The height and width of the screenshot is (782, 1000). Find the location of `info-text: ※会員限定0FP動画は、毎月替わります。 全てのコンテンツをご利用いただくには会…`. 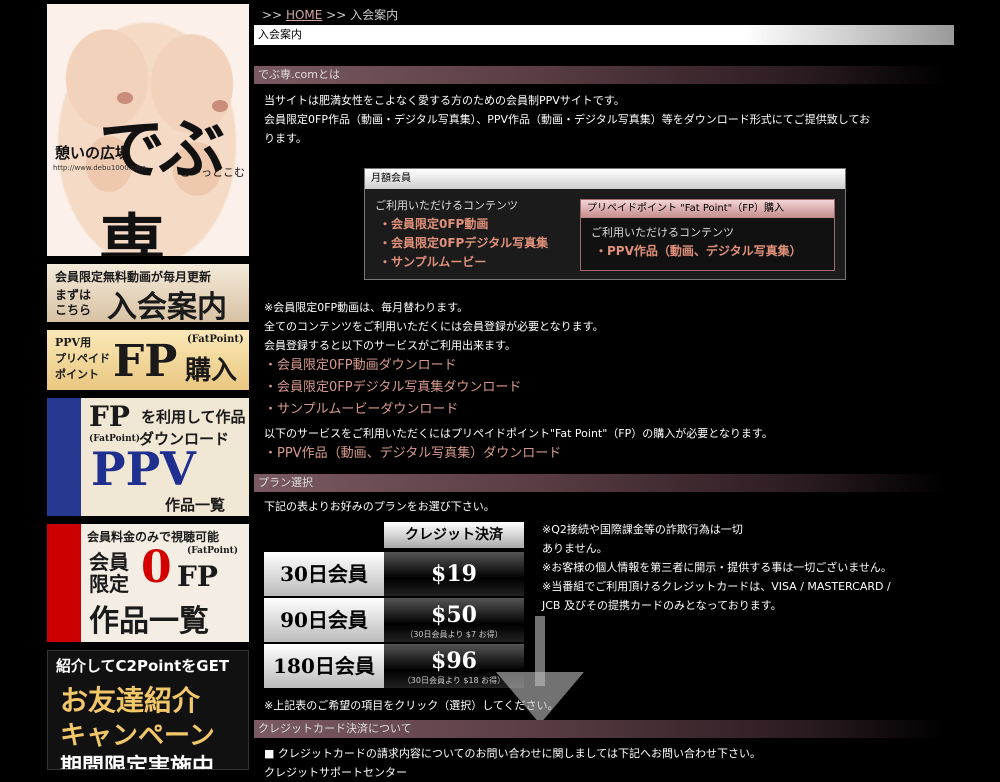

info-text: ※会員限定0FP動画は、毎月替わります。 全てのコンテンツをご利用いただくには会… is located at coordinates (604, 381).